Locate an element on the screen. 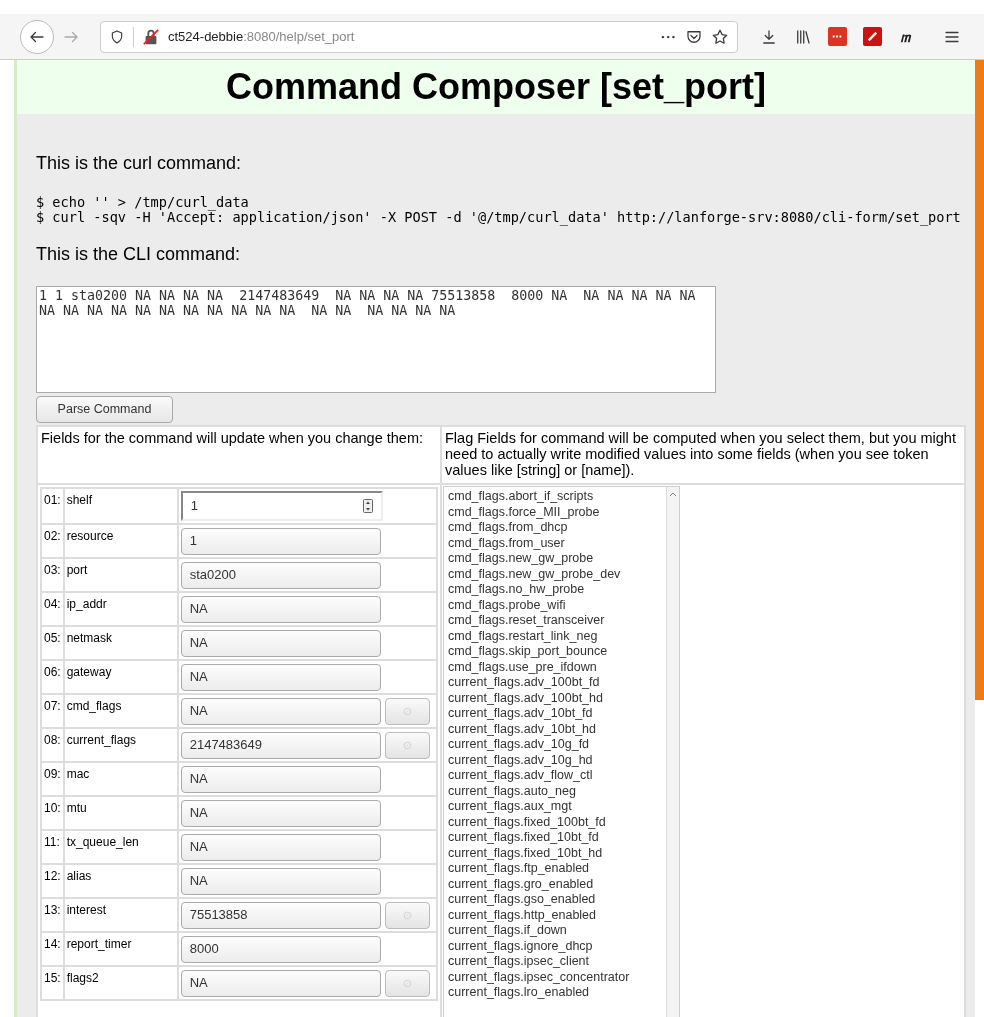 Image resolution: width=984 pixels, height=1017 pixels. field-name: gateway is located at coordinates (120, 677).